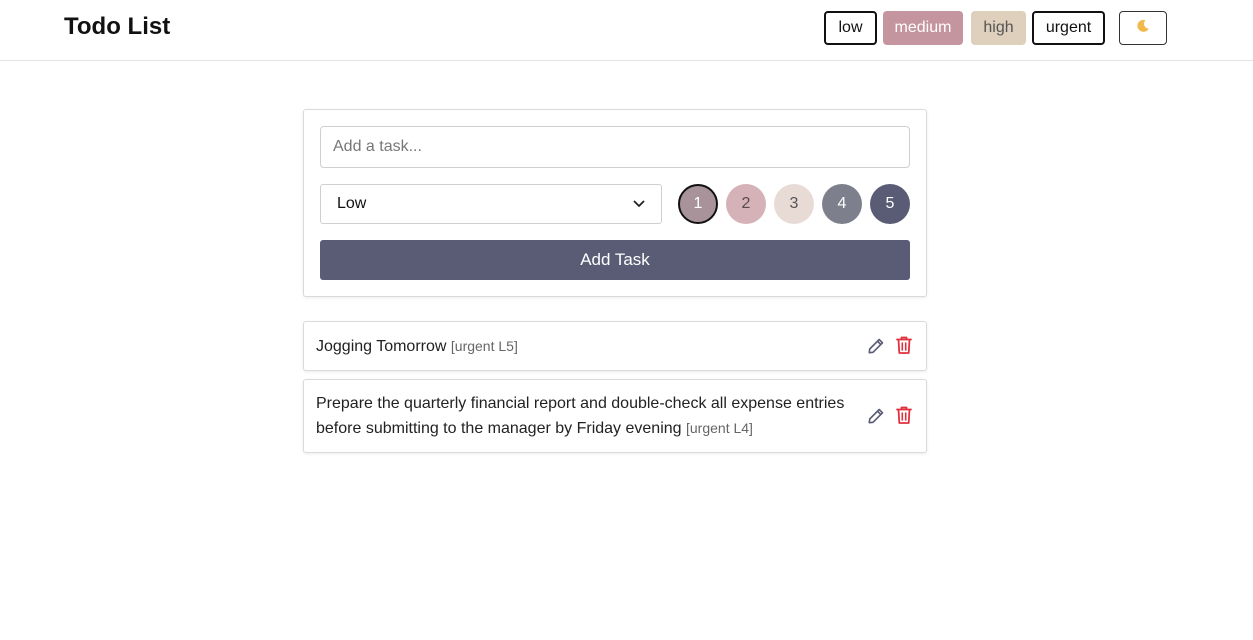 This screenshot has height=640, width=1253. What do you see at coordinates (1068, 28) in the screenshot?
I see `filter-urgent-button: urgent` at bounding box center [1068, 28].